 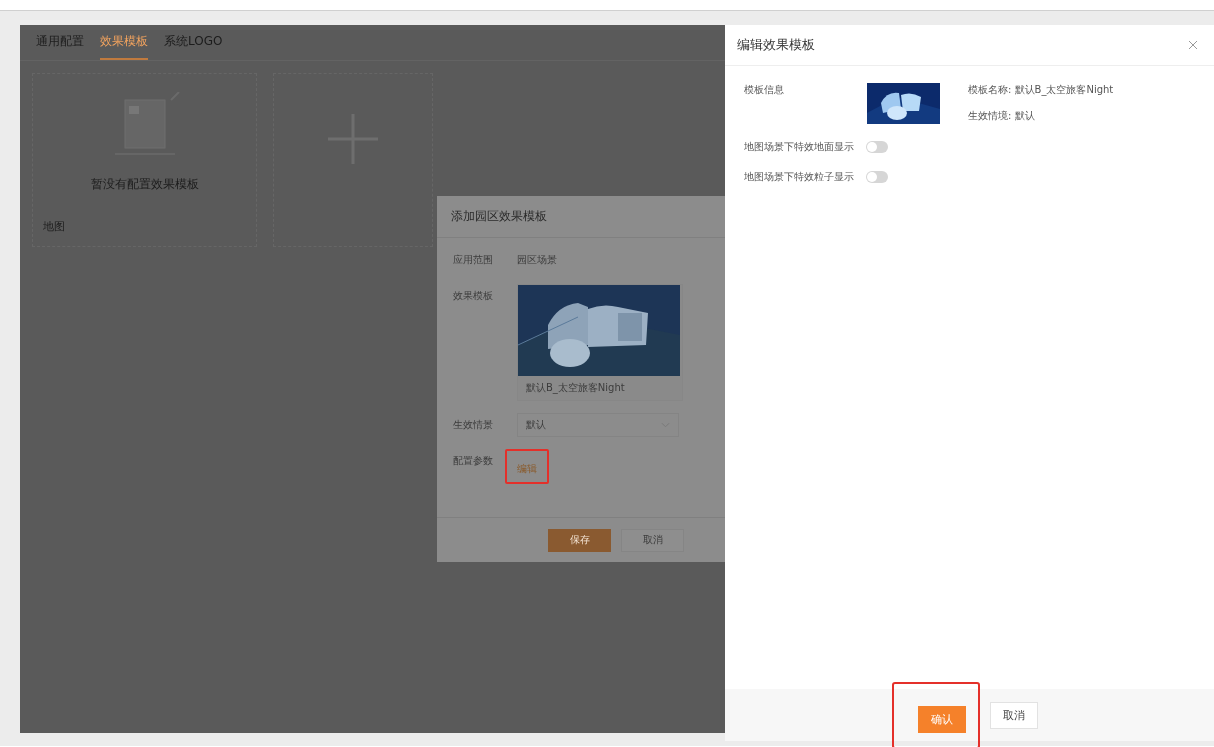 I want to click on template-card: 默认B_太空旅客Night, so click(x=600, y=342).